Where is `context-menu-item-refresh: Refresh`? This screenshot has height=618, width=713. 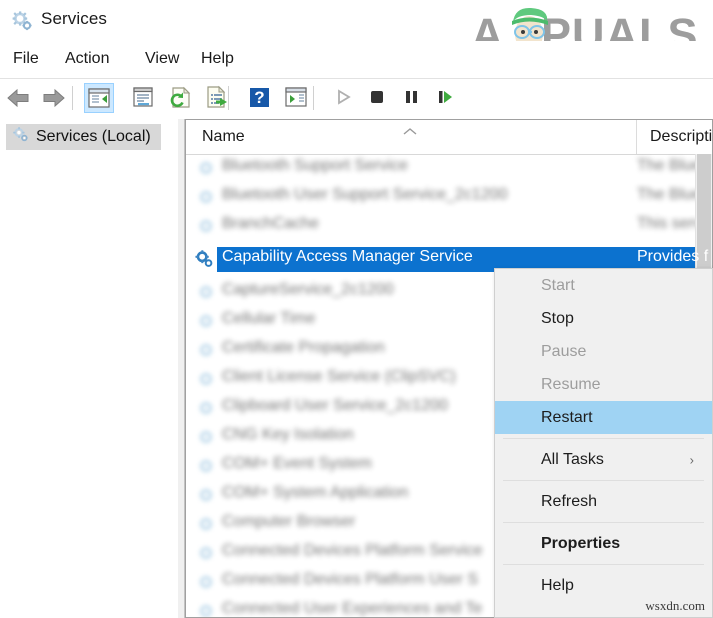
context-menu-item-refresh: Refresh is located at coordinates (603, 501).